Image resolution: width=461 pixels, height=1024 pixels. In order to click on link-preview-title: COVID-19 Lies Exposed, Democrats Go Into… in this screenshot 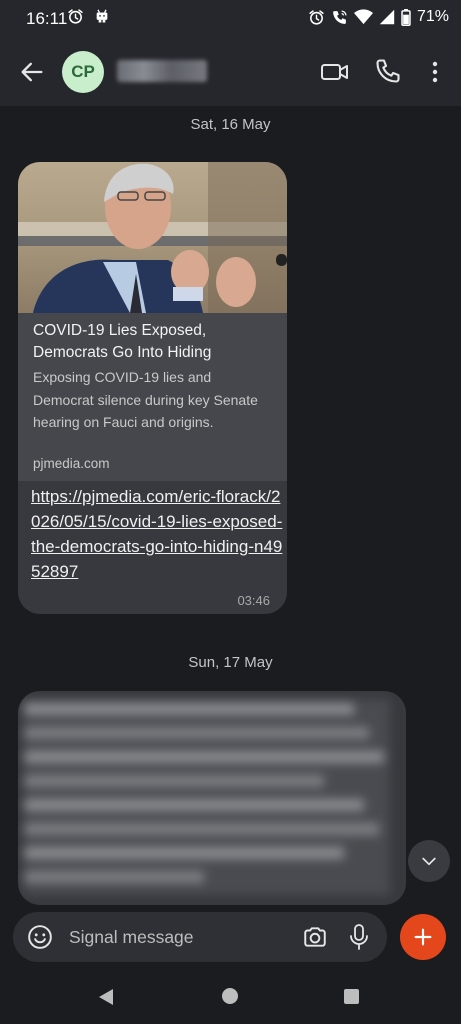, I will do `click(122, 341)`.